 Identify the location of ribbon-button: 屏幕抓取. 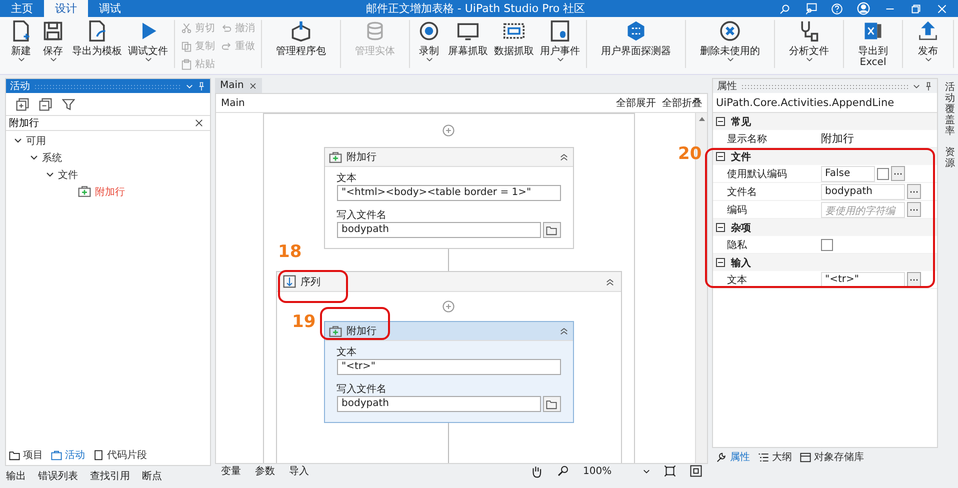
(468, 38).